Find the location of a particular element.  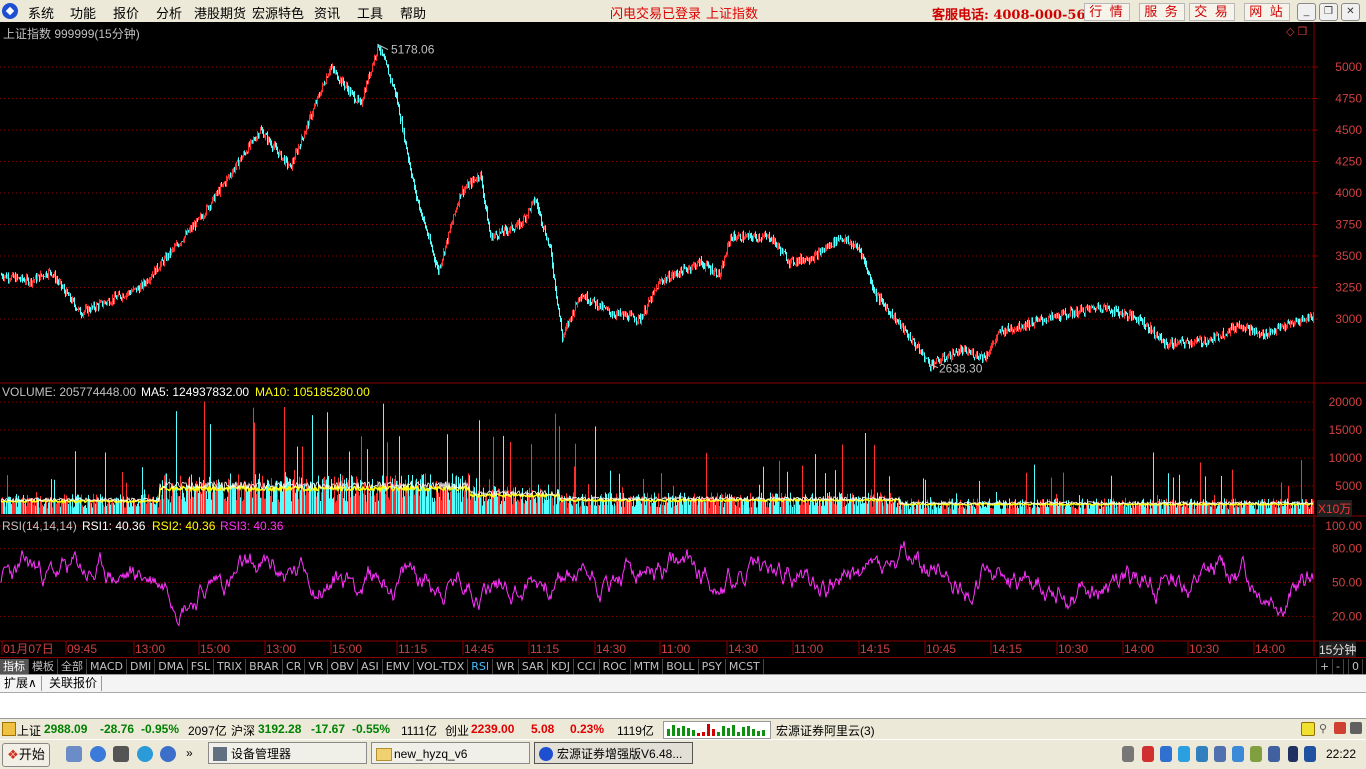

tab-macd: MACD is located at coordinates (107, 666).